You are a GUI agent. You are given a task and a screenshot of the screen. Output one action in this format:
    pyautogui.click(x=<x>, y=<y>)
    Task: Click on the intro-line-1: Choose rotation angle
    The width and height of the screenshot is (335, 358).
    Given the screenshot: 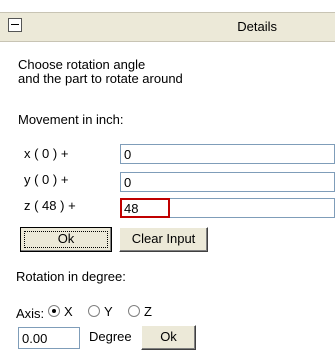 What is the action you would take?
    pyautogui.click(x=82, y=64)
    